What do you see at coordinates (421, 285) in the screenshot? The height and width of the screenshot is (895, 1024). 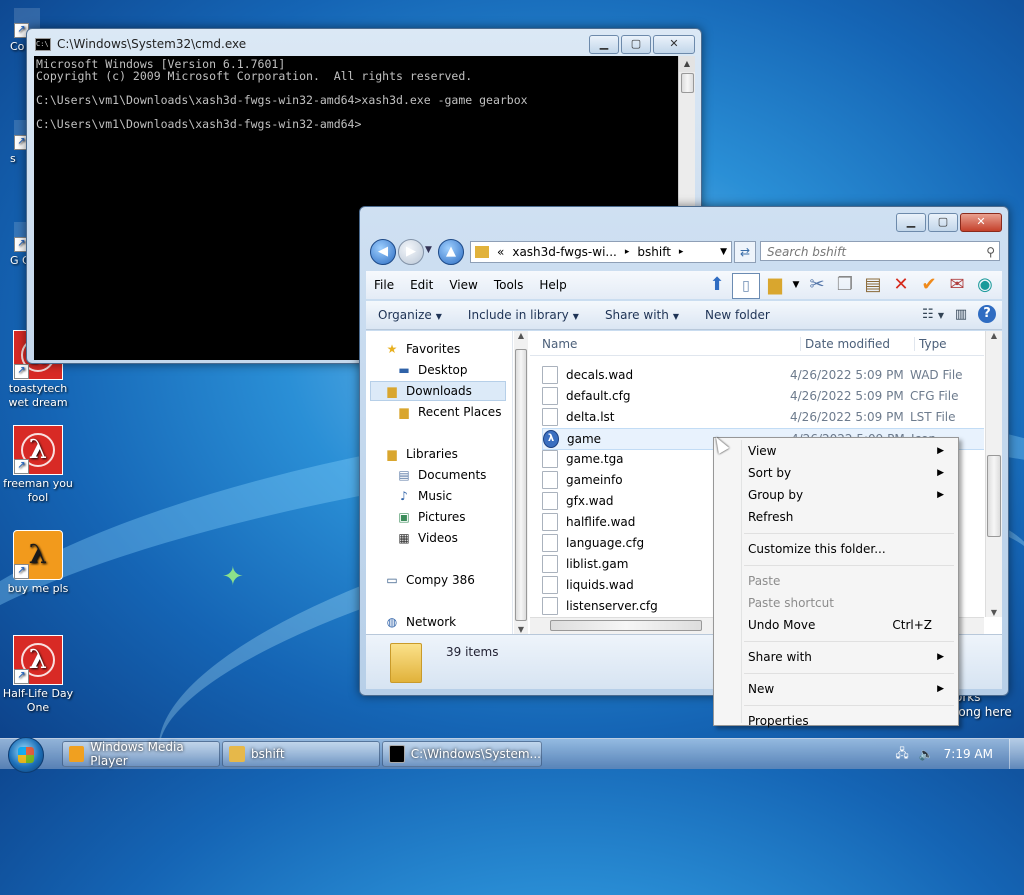 I see `menu-edit: Edit` at bounding box center [421, 285].